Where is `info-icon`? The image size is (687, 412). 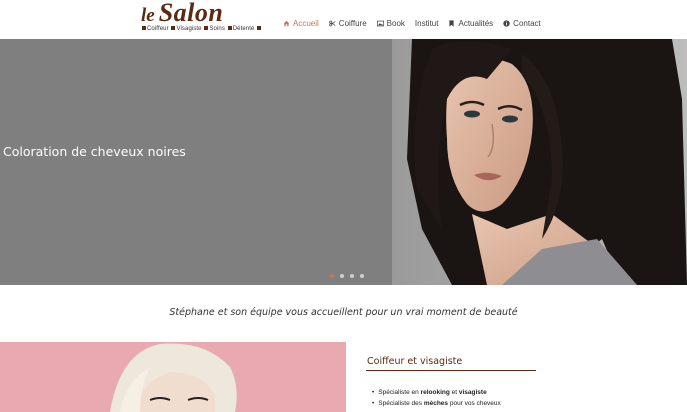 info-icon is located at coordinates (506, 23).